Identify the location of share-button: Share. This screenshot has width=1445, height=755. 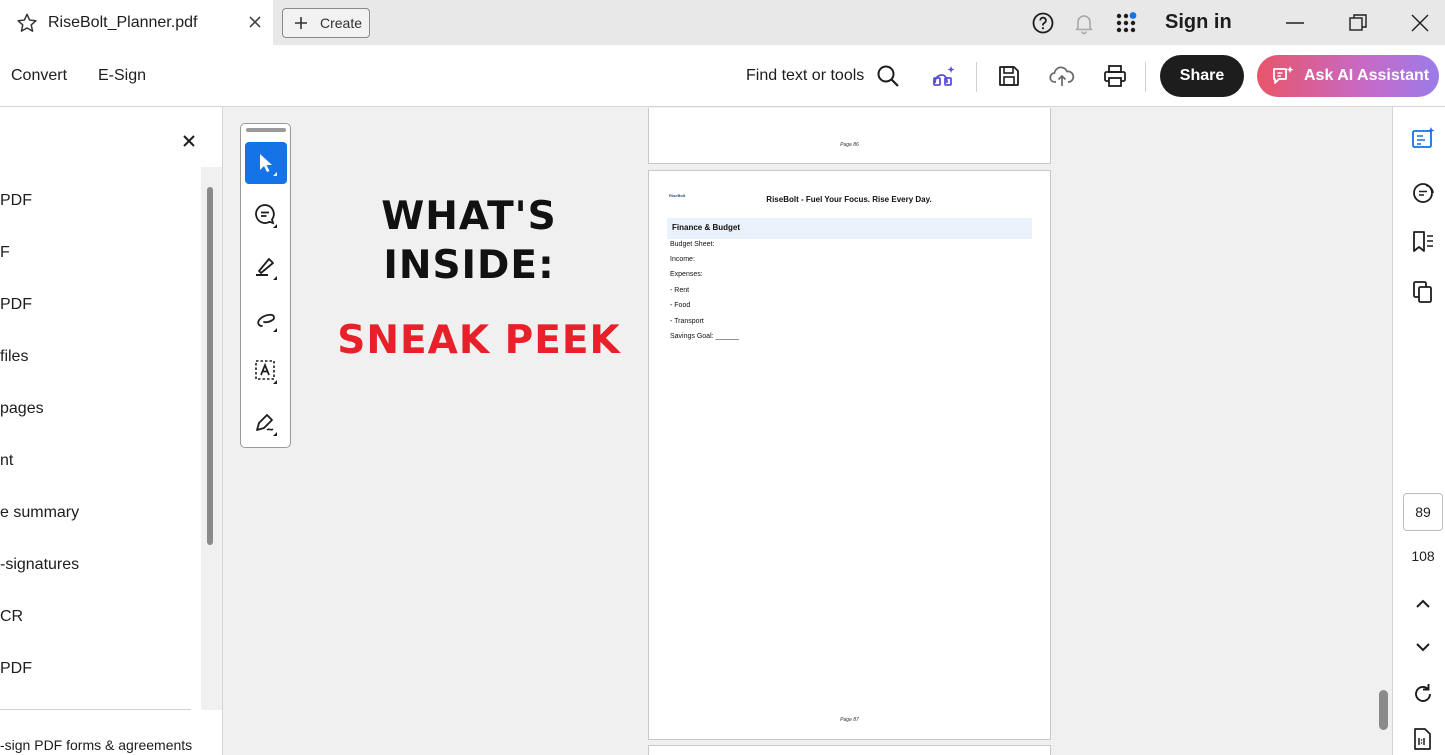
(1202, 76).